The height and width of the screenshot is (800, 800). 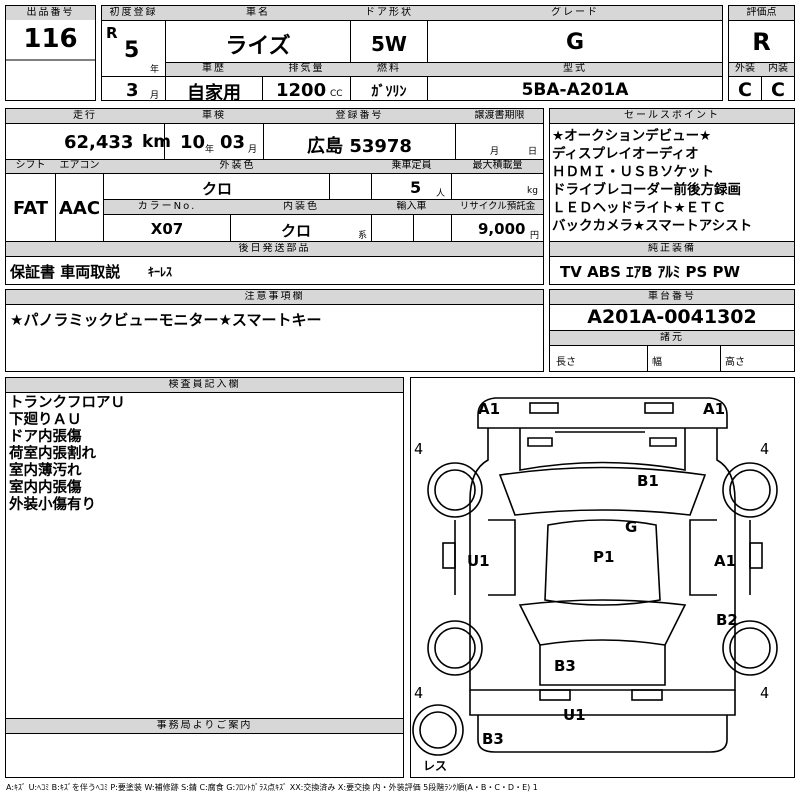 I want to click on equipment: TV ABS ｴｱB ｱﾙﾐ PS PW, so click(x=650, y=272).